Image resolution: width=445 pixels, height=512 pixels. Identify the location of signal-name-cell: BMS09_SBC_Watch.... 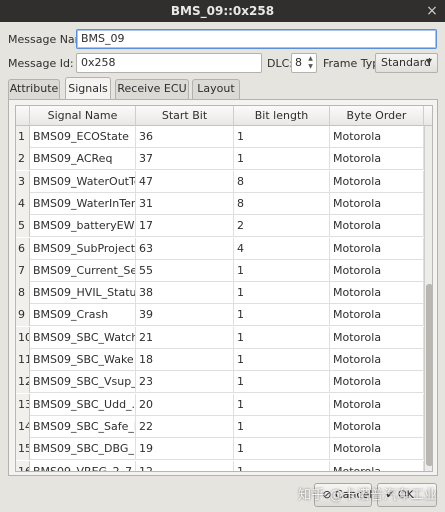
(83, 337).